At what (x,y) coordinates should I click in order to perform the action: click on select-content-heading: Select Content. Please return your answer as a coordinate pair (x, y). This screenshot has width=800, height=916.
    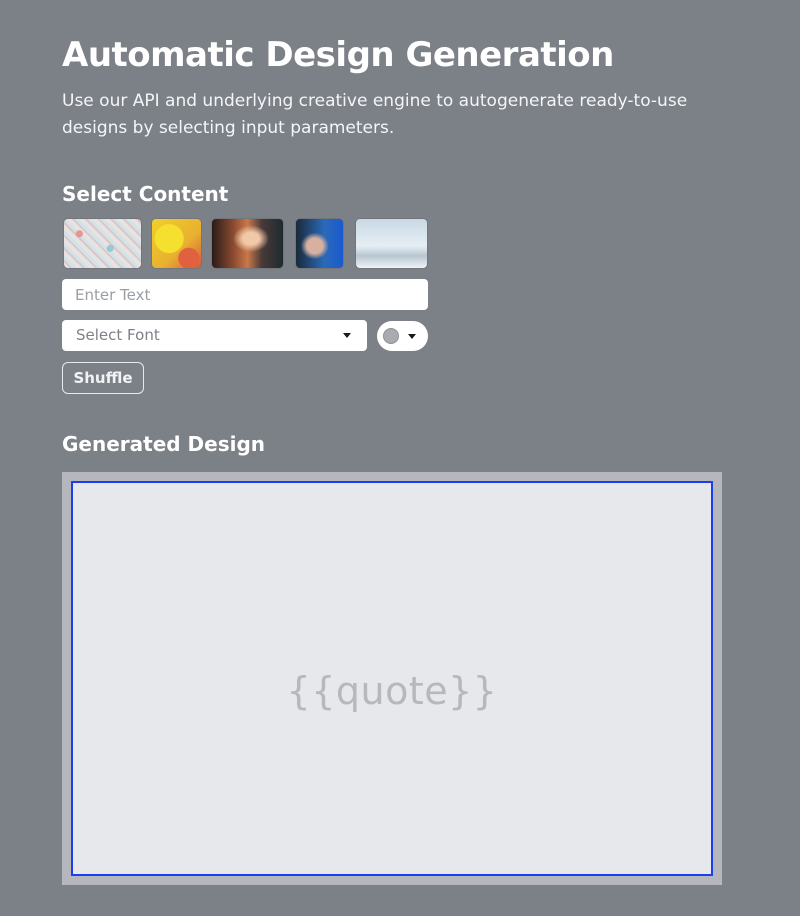
    Looking at the image, I should click on (145, 194).